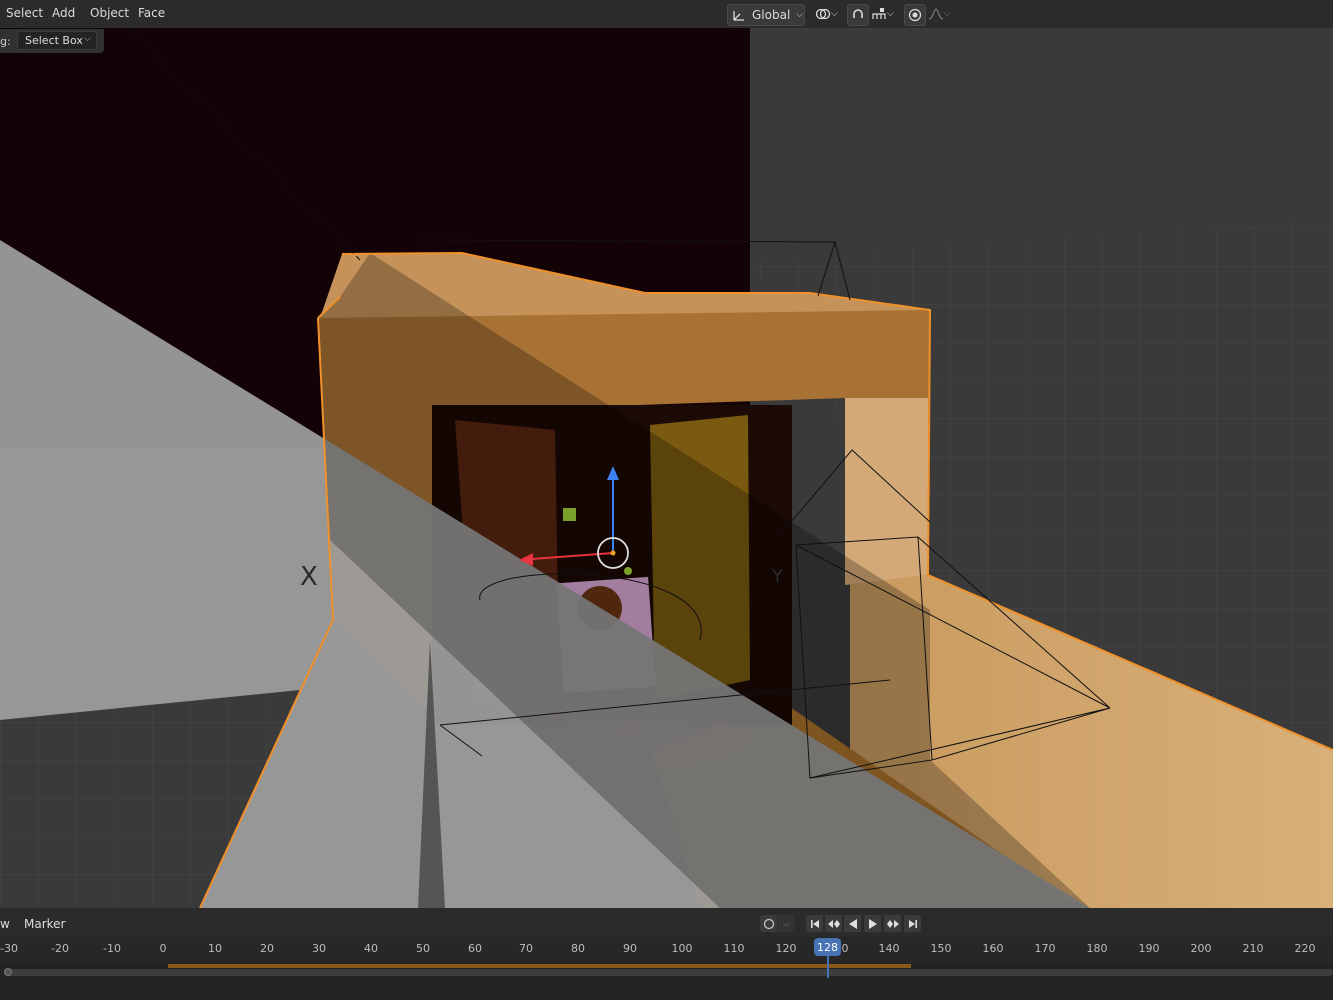 The height and width of the screenshot is (1000, 1333). I want to click on jump-start-button, so click(814, 923).